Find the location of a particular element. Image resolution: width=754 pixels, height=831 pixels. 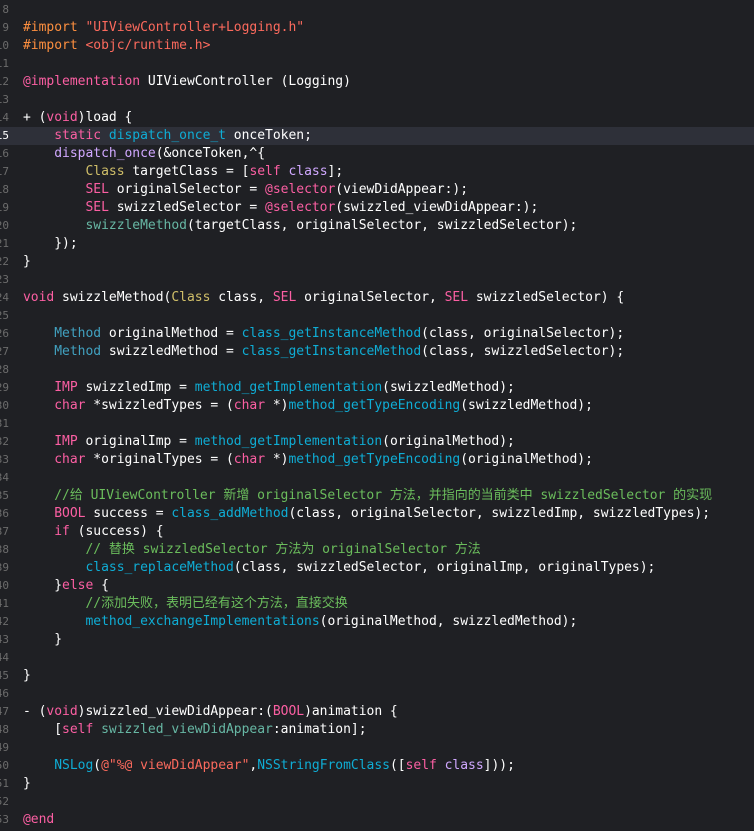

code-token: method_getTypeEncoding is located at coordinates (374, 459).